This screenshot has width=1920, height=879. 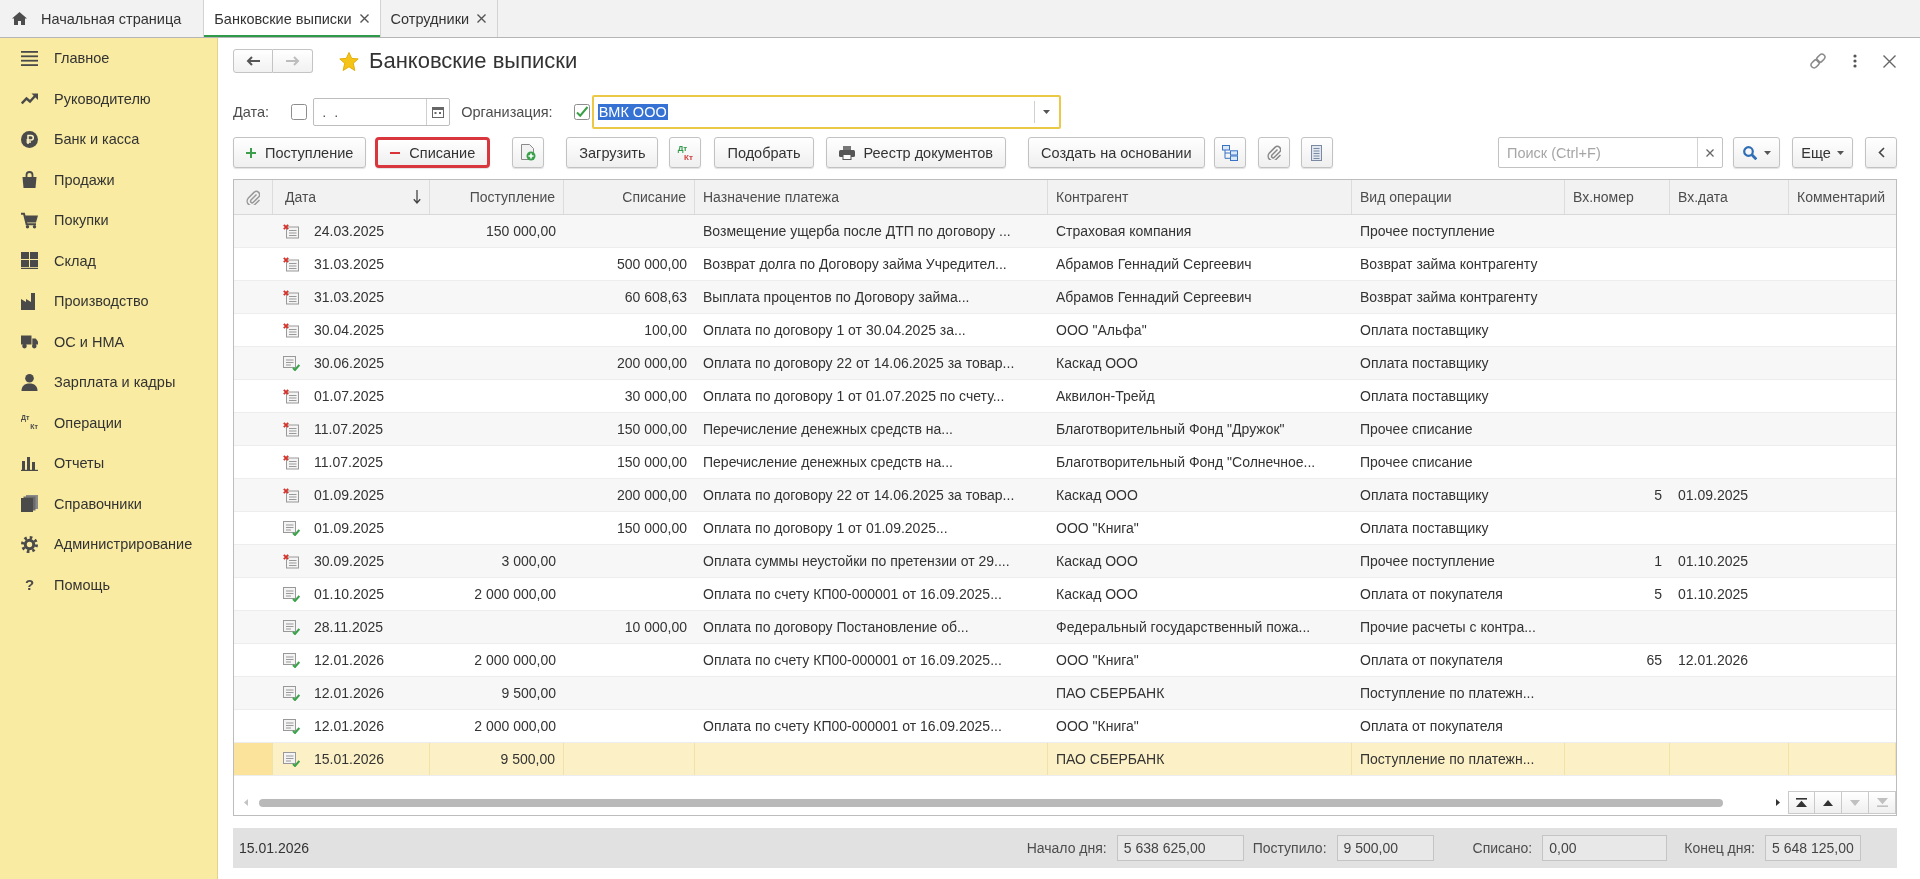 I want to click on column-header: Вид операции, so click(x=1458, y=197).